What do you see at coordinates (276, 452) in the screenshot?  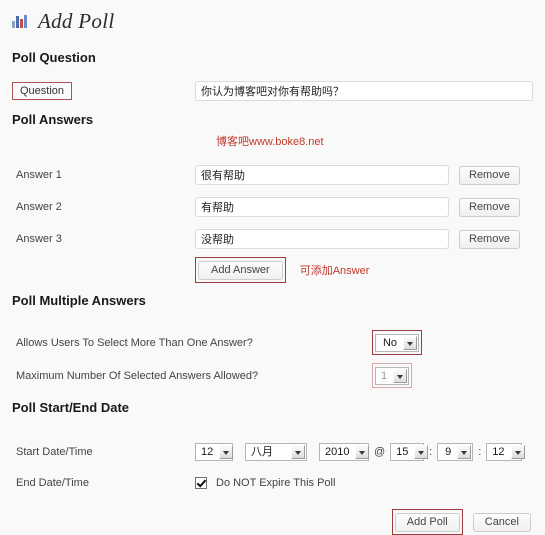 I see `start-month-select: 八月` at bounding box center [276, 452].